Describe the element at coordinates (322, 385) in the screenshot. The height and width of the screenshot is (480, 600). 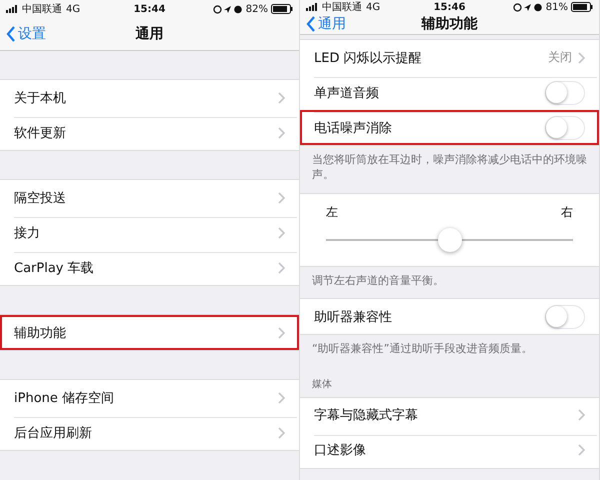
I see `section-header: 媒体` at that location.